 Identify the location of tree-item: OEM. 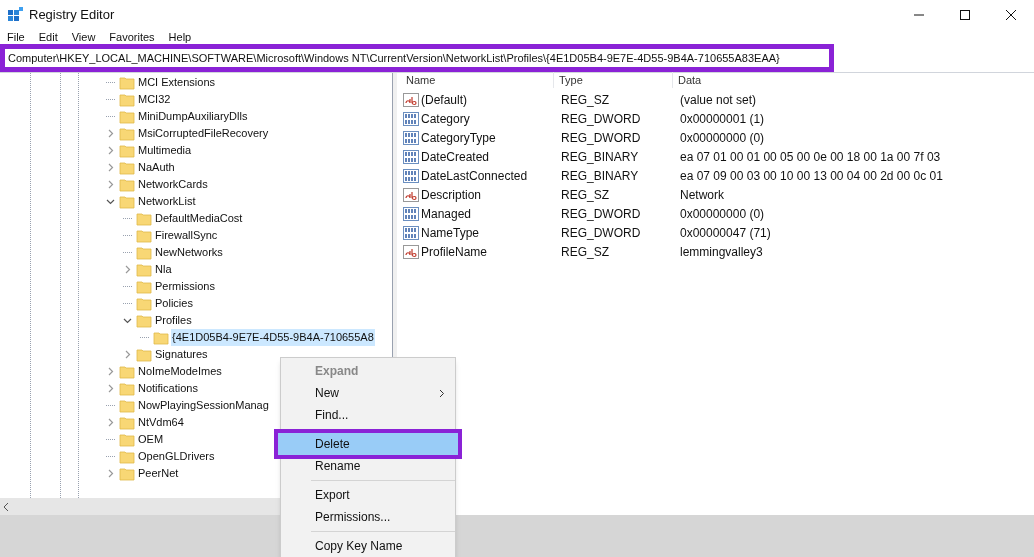
(151, 439).